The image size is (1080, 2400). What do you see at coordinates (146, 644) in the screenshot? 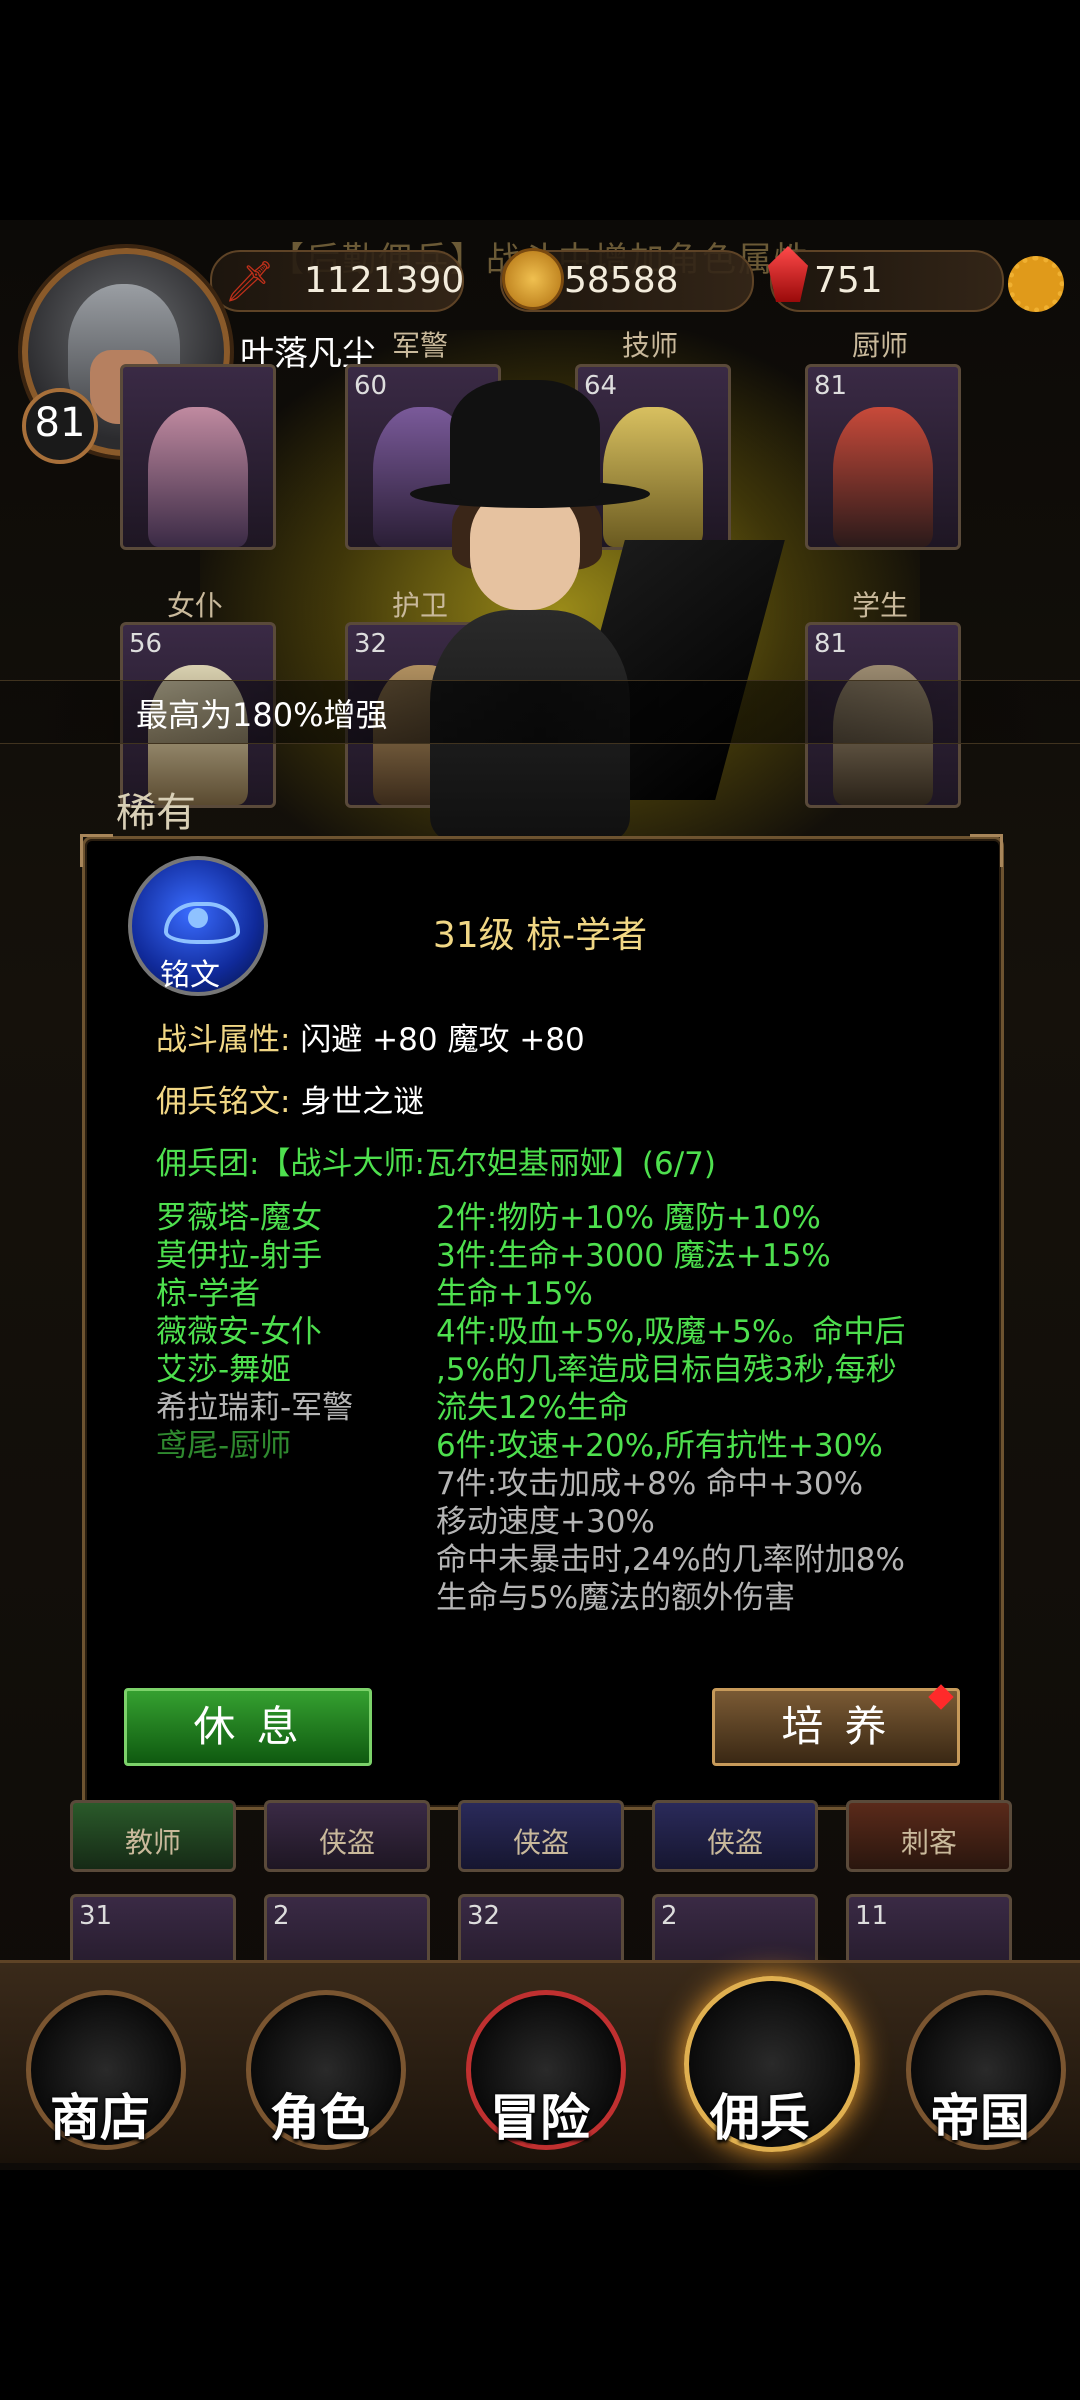
I see `card-level: 56` at bounding box center [146, 644].